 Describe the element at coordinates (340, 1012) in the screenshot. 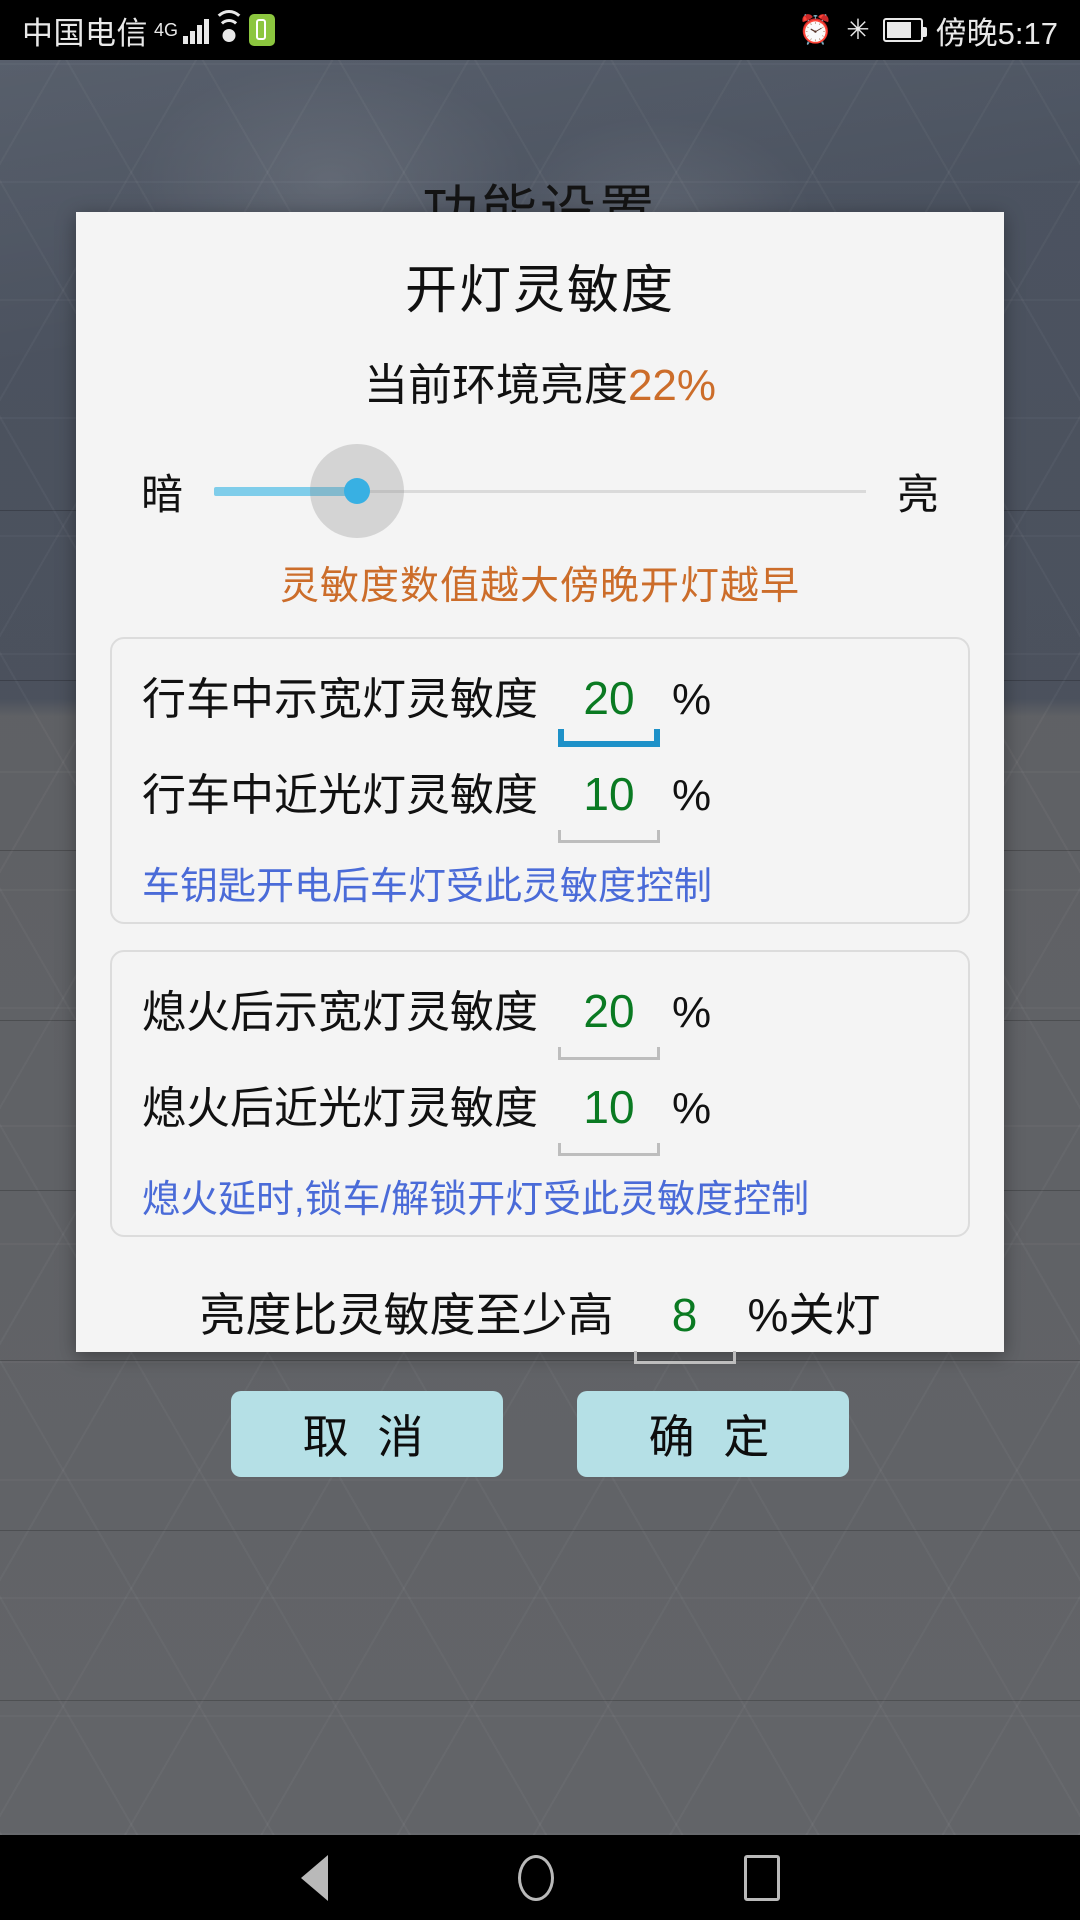

I see `setting-label: 熄火后示宽灯灵敏度` at that location.